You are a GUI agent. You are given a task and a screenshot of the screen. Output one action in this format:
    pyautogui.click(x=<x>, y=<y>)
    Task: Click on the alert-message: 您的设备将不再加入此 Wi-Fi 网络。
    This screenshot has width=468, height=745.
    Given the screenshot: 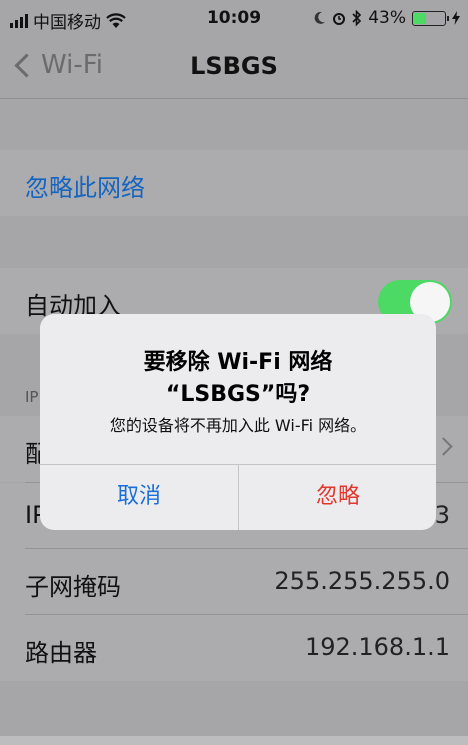 What is the action you would take?
    pyautogui.click(x=238, y=425)
    